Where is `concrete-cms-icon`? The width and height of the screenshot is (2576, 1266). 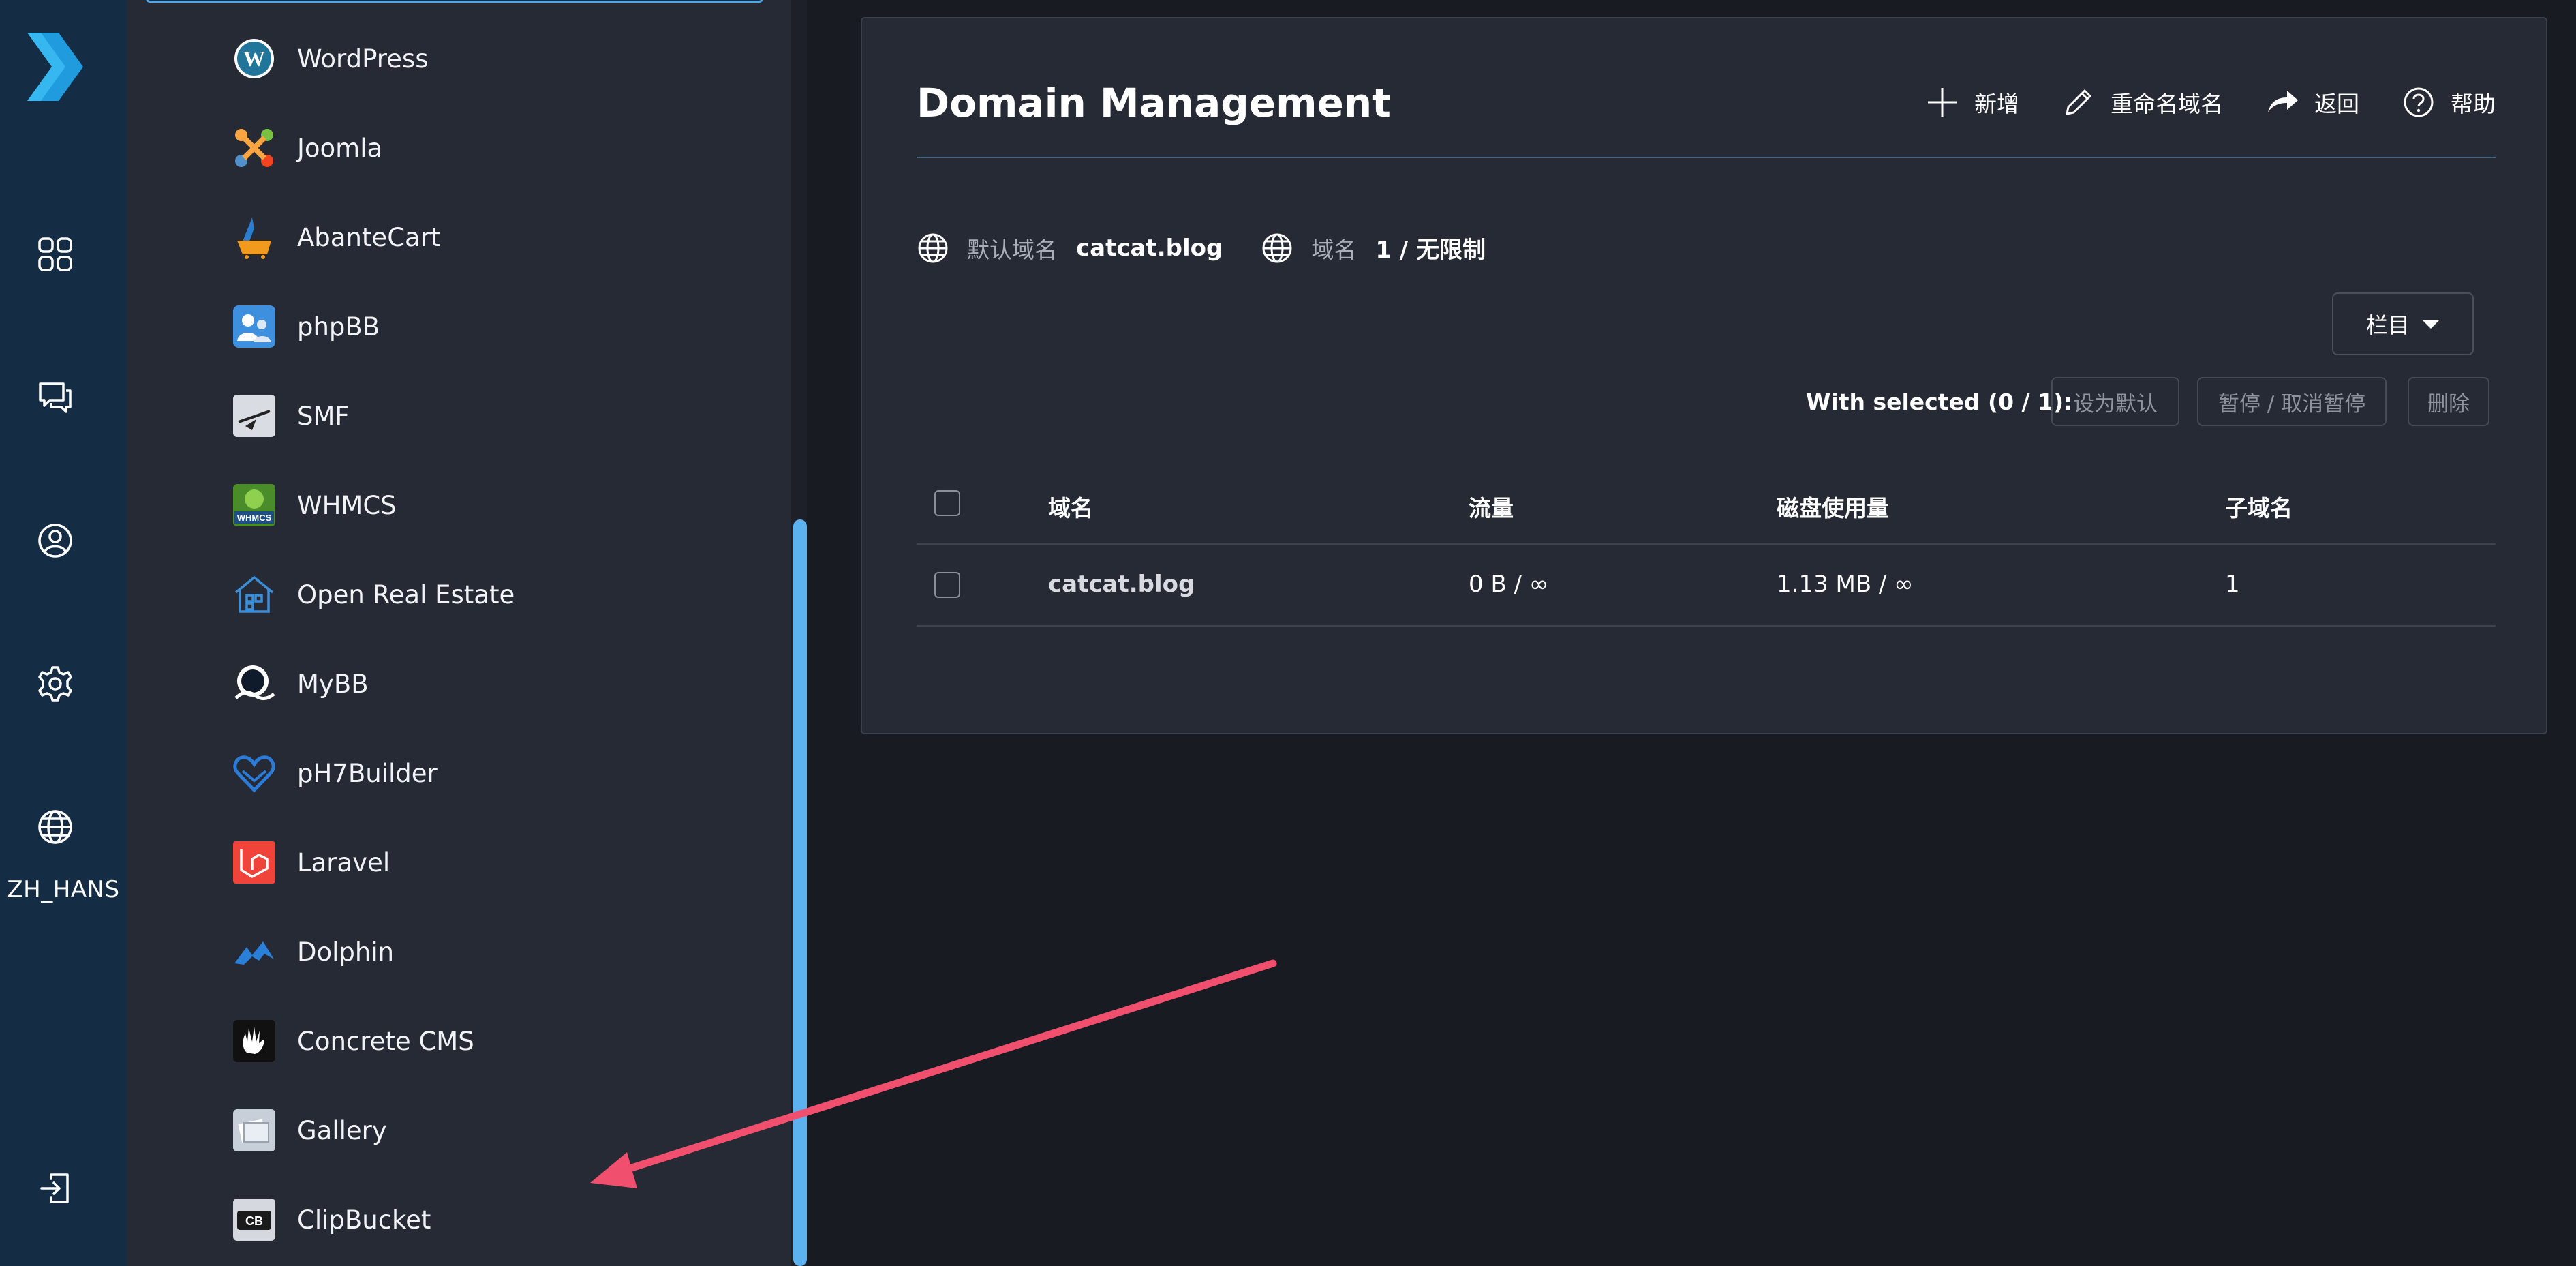
concrete-cms-icon is located at coordinates (254, 1041).